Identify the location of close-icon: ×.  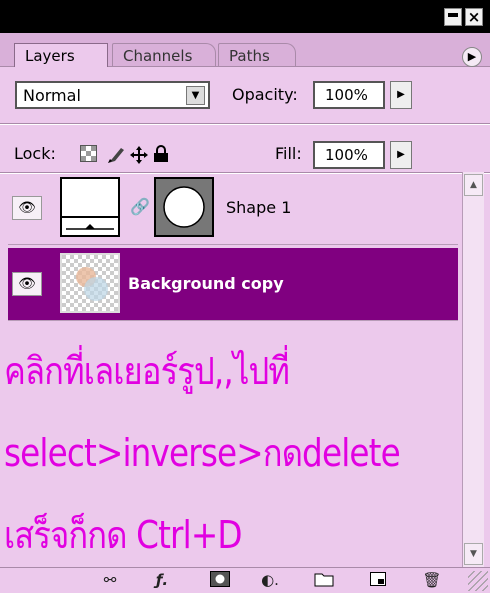
(474, 17).